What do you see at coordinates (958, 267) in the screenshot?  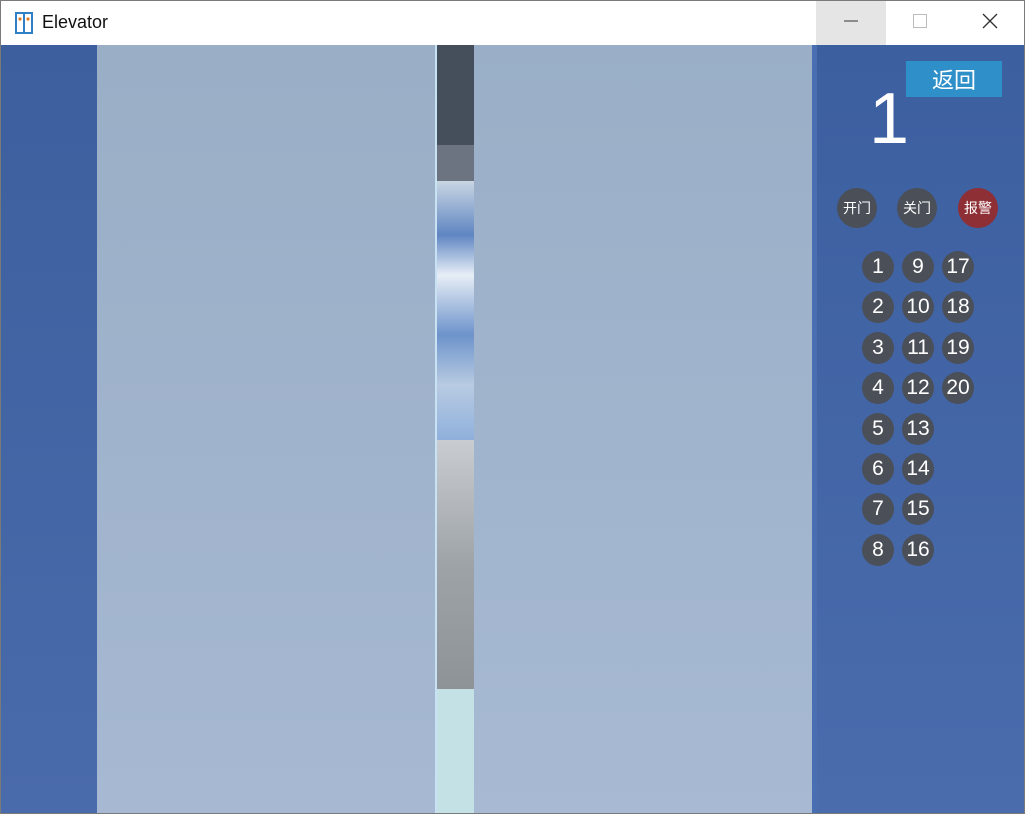 I see `floor-button-17: 17` at bounding box center [958, 267].